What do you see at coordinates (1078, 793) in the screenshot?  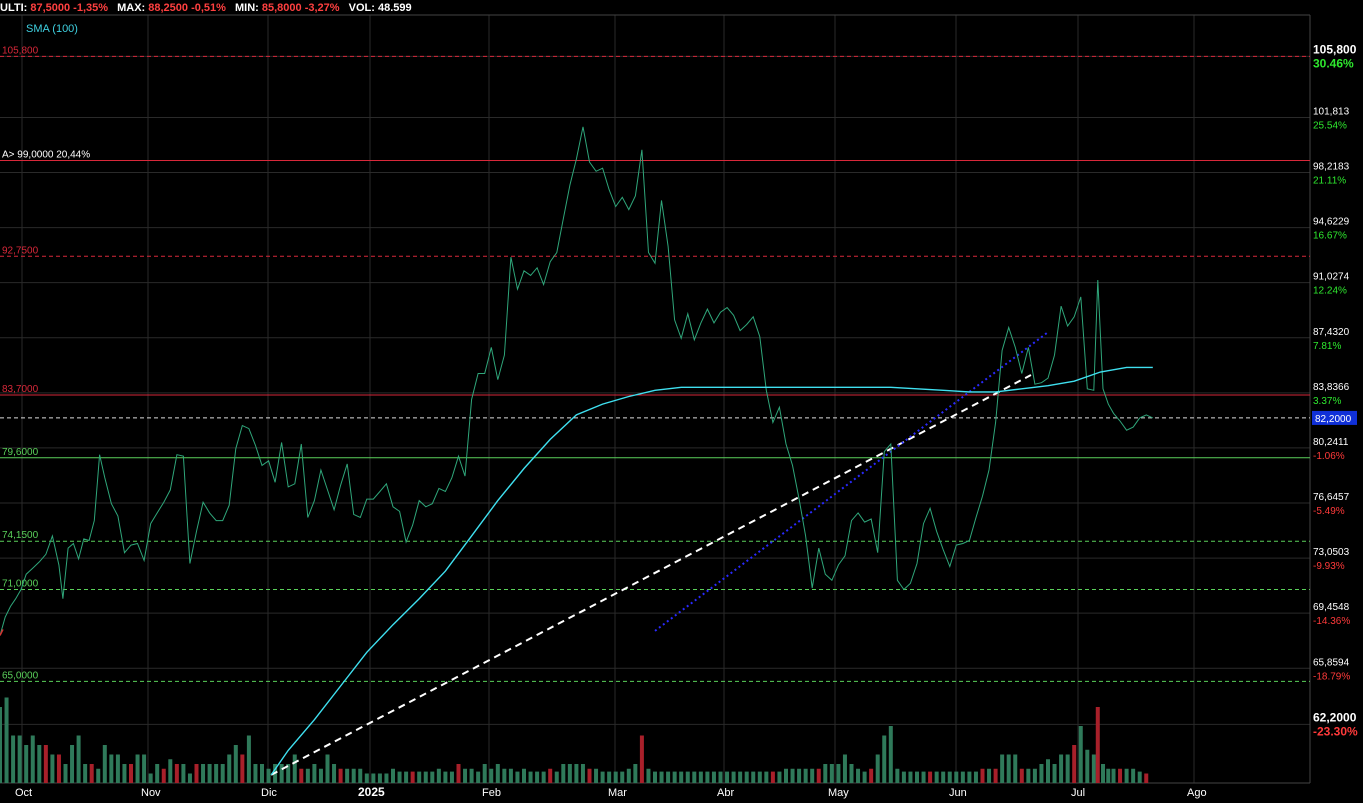 I see `x-tick-label: Jul` at bounding box center [1078, 793].